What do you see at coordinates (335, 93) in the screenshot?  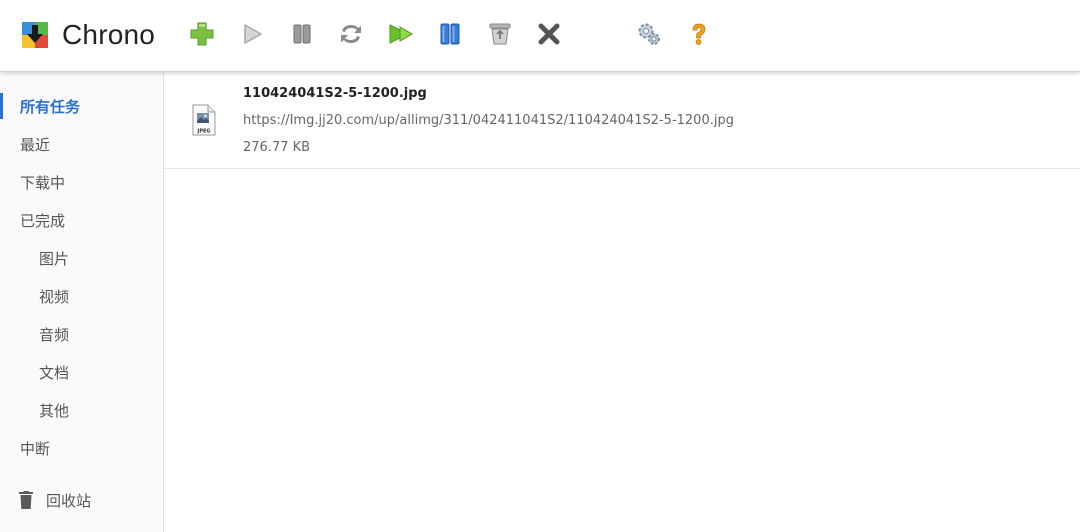 I see `file-name: 110424041S2-5-1200.jpg` at bounding box center [335, 93].